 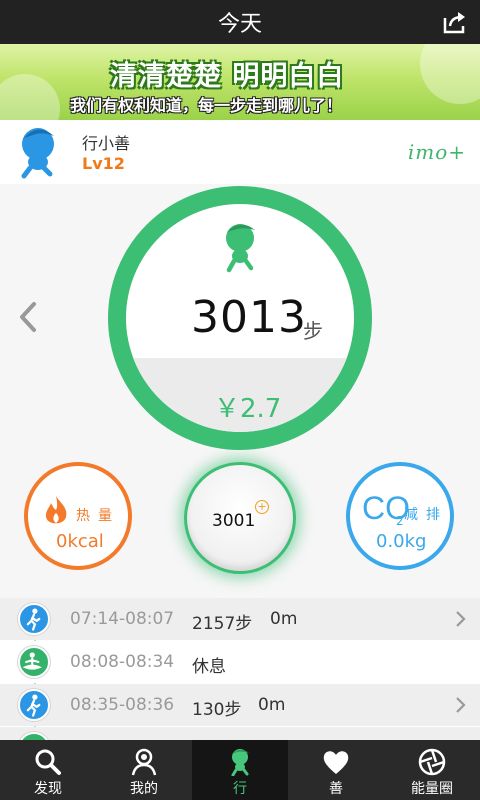 I want to click on user-icon, so click(x=144, y=762).